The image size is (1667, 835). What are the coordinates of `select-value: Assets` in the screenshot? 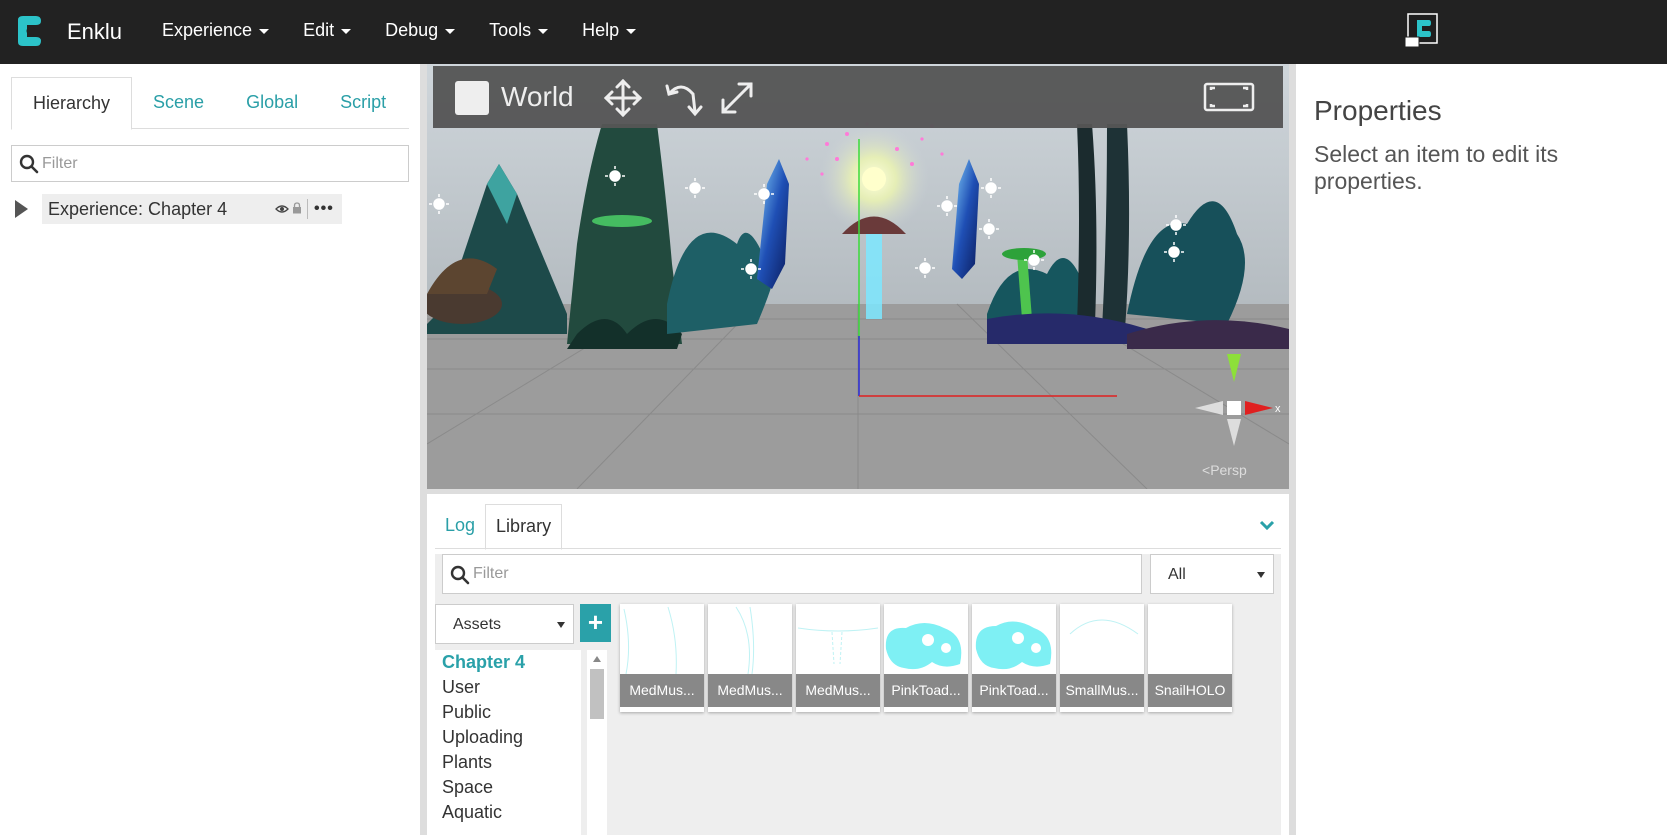 It's located at (477, 624).